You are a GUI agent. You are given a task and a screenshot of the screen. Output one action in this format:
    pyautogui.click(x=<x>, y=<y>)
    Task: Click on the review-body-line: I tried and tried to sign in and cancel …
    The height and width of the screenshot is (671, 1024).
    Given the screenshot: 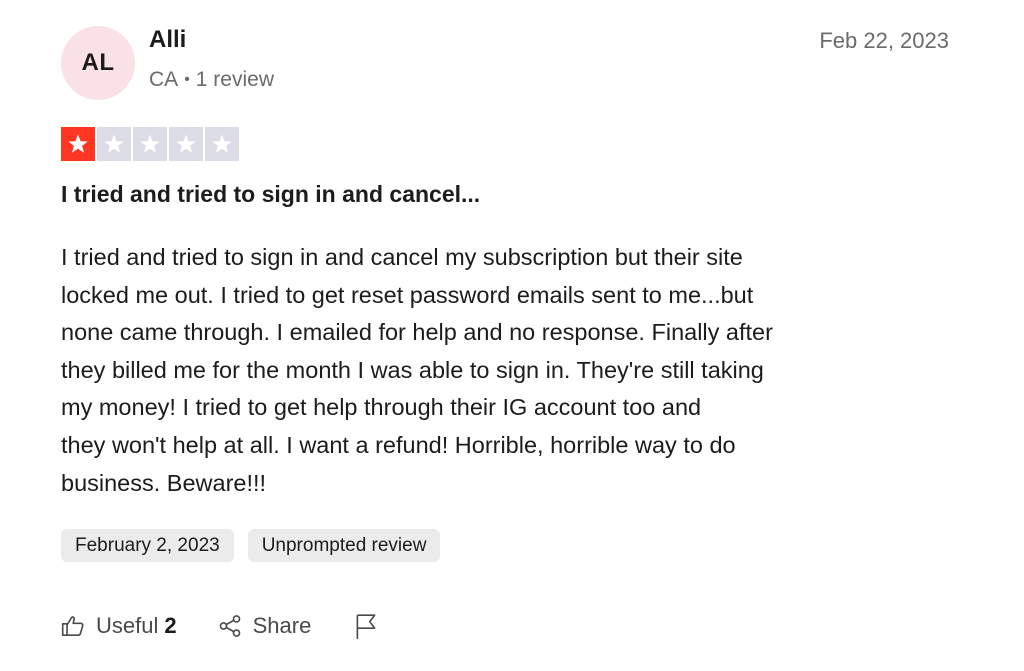 What is the action you would take?
    pyautogui.click(x=402, y=257)
    